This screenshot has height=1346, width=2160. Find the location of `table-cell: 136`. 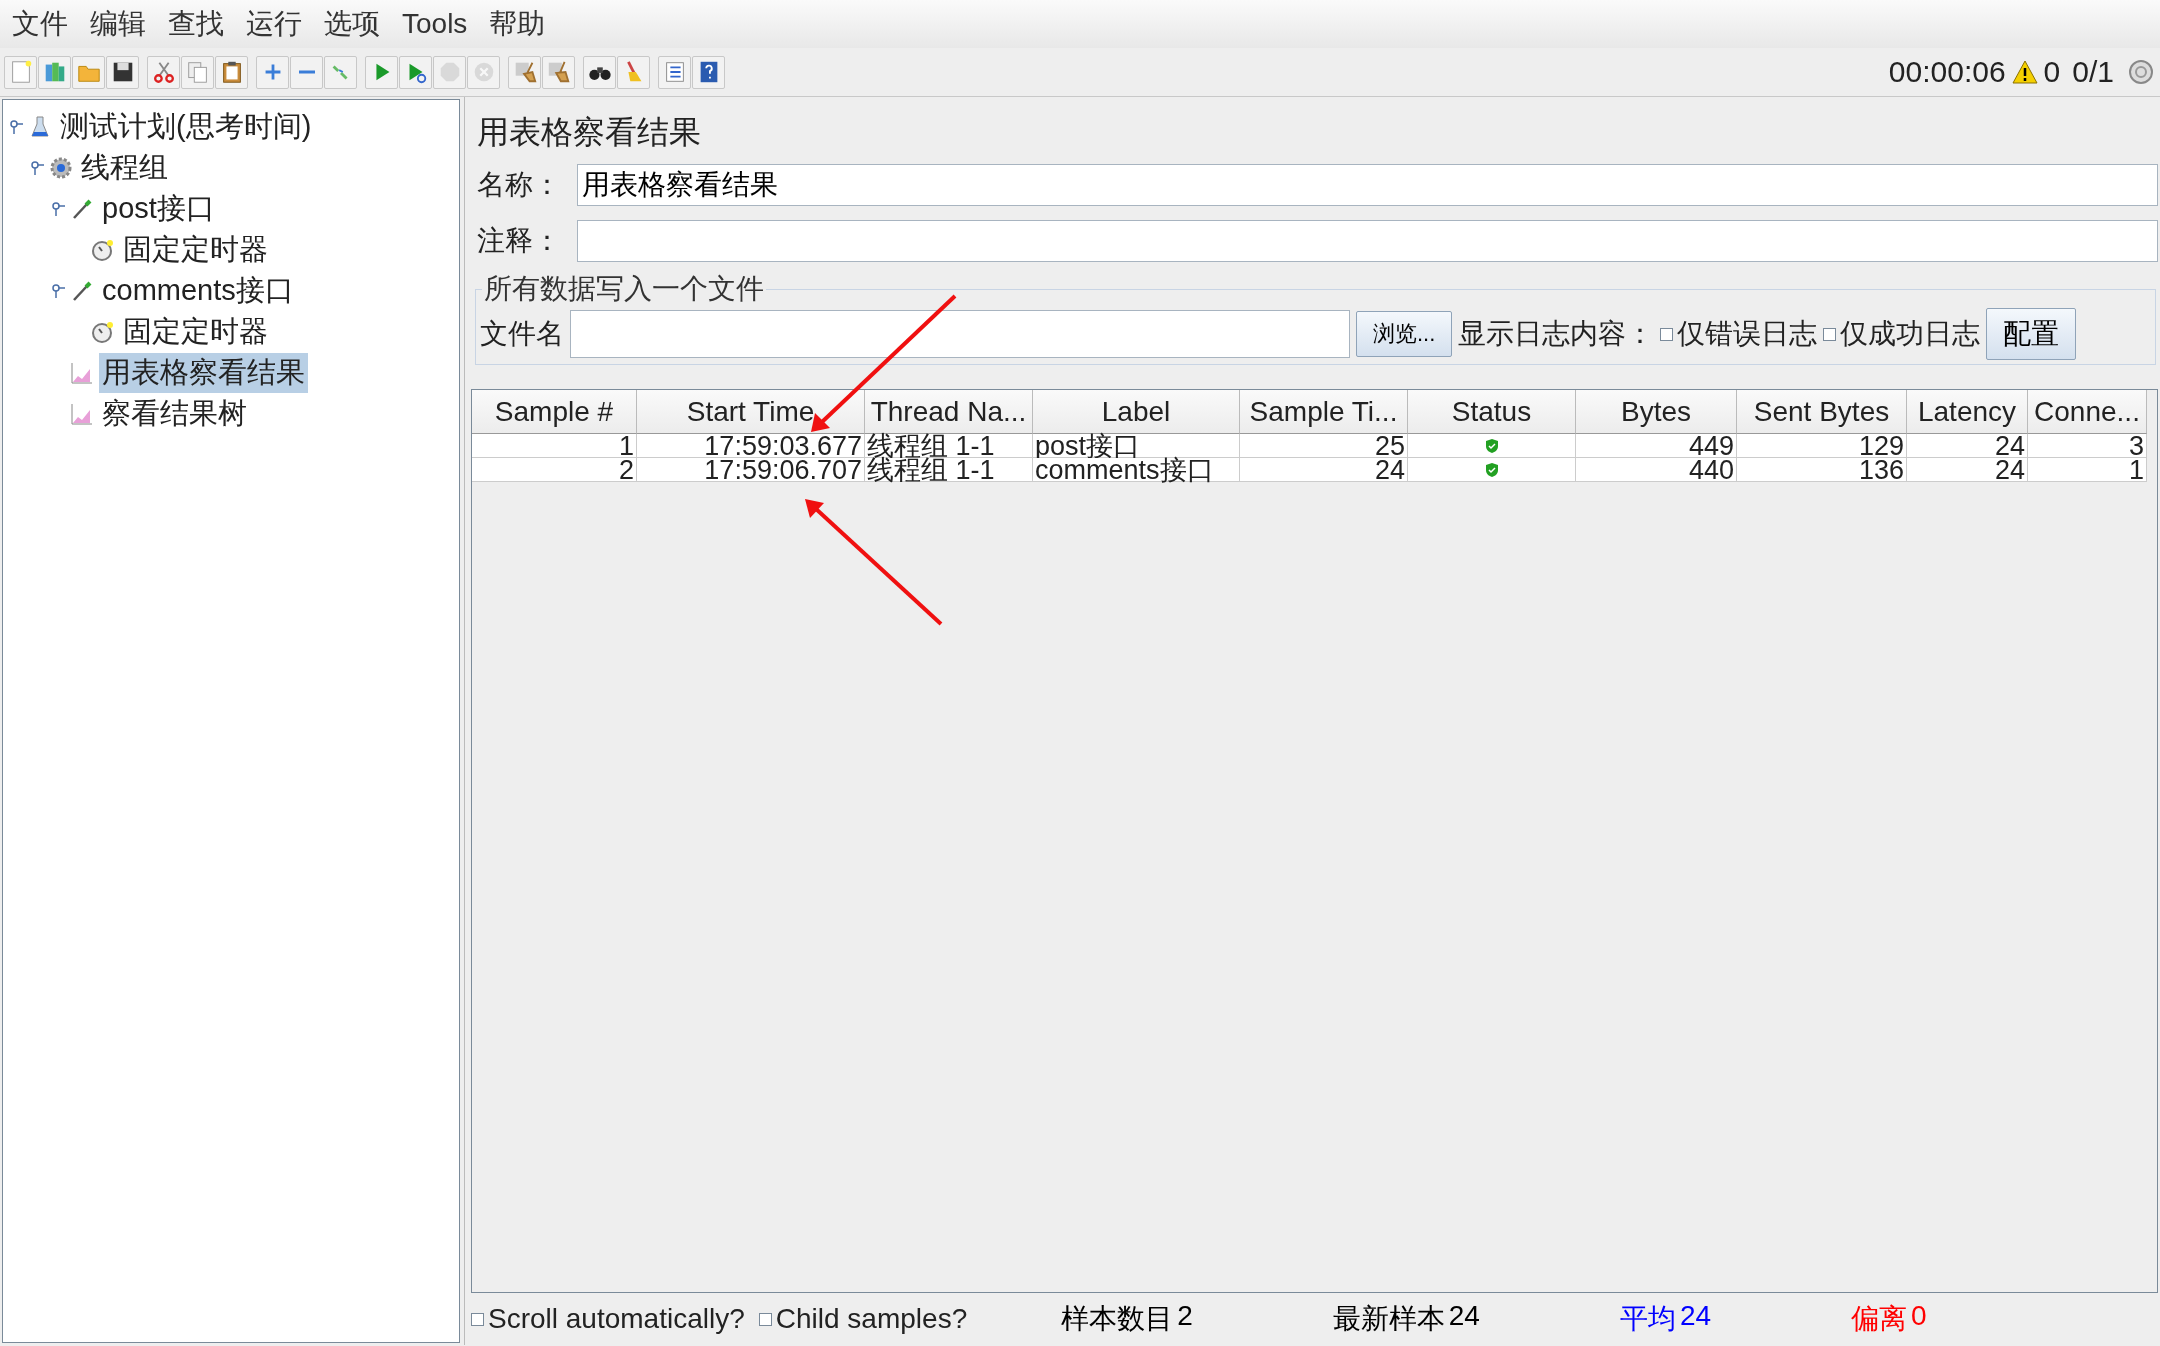

table-cell: 136 is located at coordinates (1822, 470).